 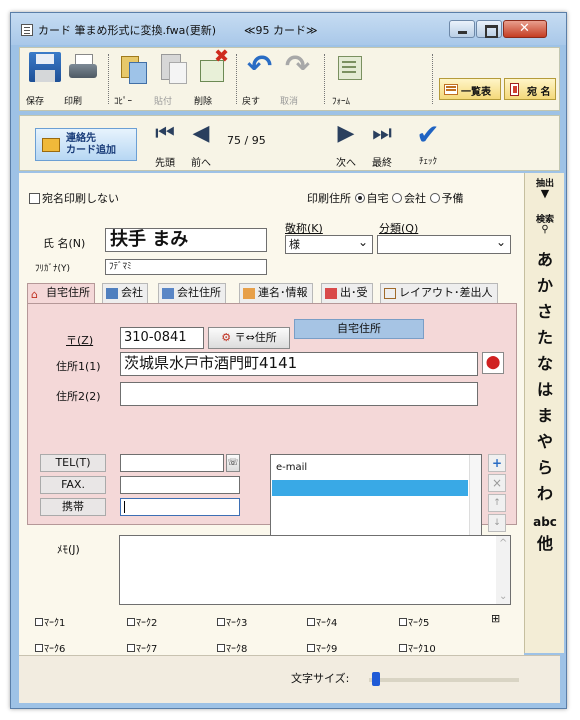 What do you see at coordinates (50, 647) in the screenshot?
I see `mark-6-checkbox: ﾏｰｸ6` at bounding box center [50, 647].